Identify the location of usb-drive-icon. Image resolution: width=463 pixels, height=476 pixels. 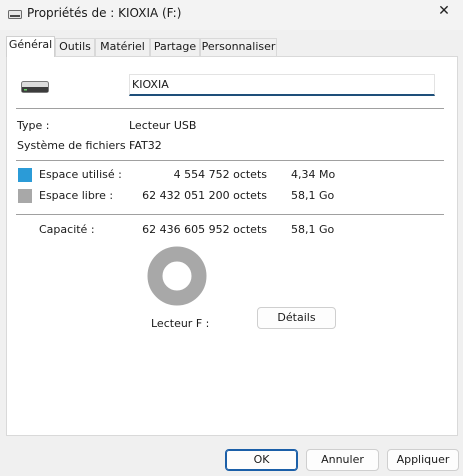
(35, 87).